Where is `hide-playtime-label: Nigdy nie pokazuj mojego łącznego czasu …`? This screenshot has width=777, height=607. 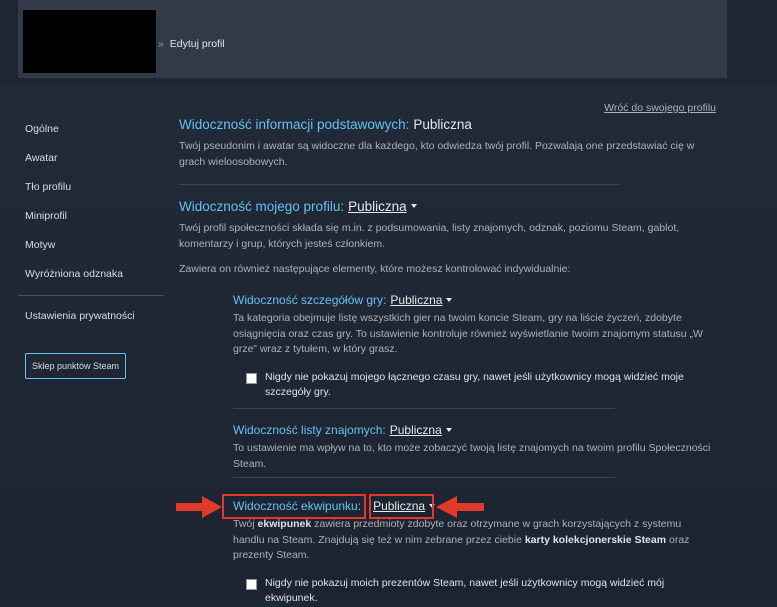 hide-playtime-label: Nigdy nie pokazuj mojego łącznego czasu … is located at coordinates (488, 385).